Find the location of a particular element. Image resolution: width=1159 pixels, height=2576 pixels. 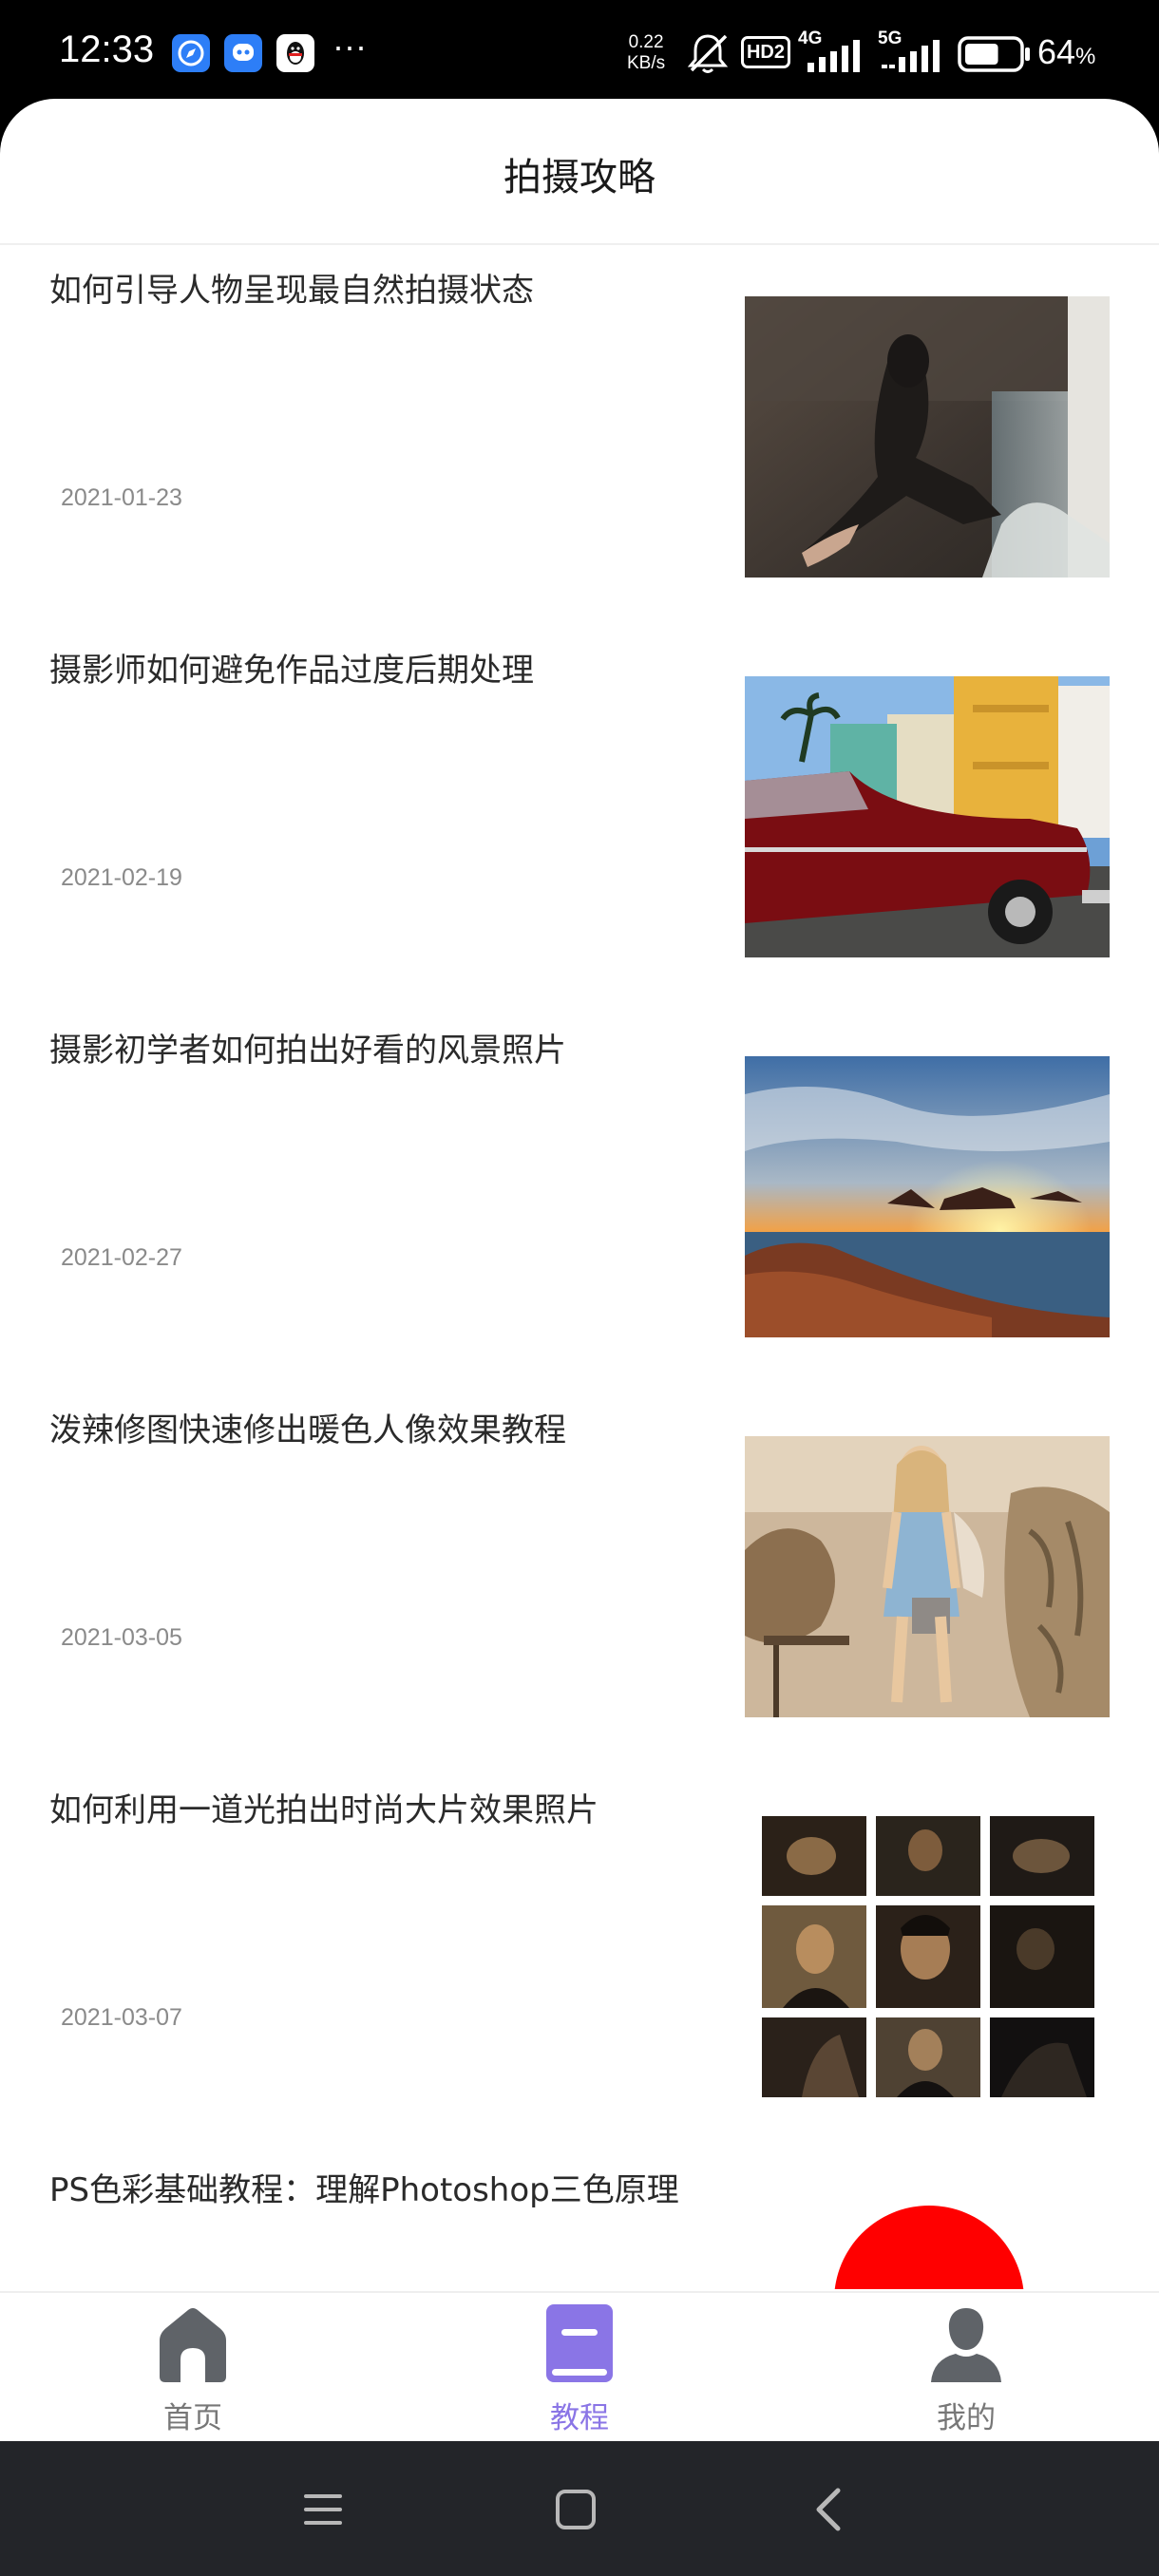

browser-app-icon is located at coordinates (191, 53).